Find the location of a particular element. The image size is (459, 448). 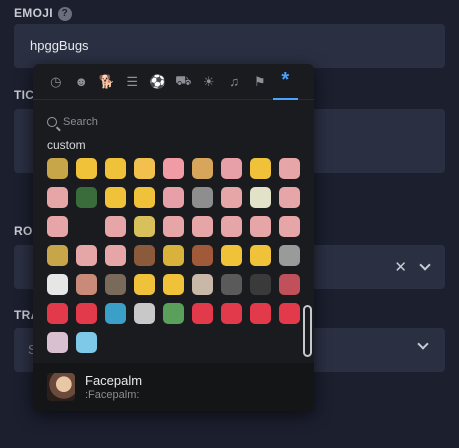

smiley-icon: ☻ is located at coordinates (82, 82).